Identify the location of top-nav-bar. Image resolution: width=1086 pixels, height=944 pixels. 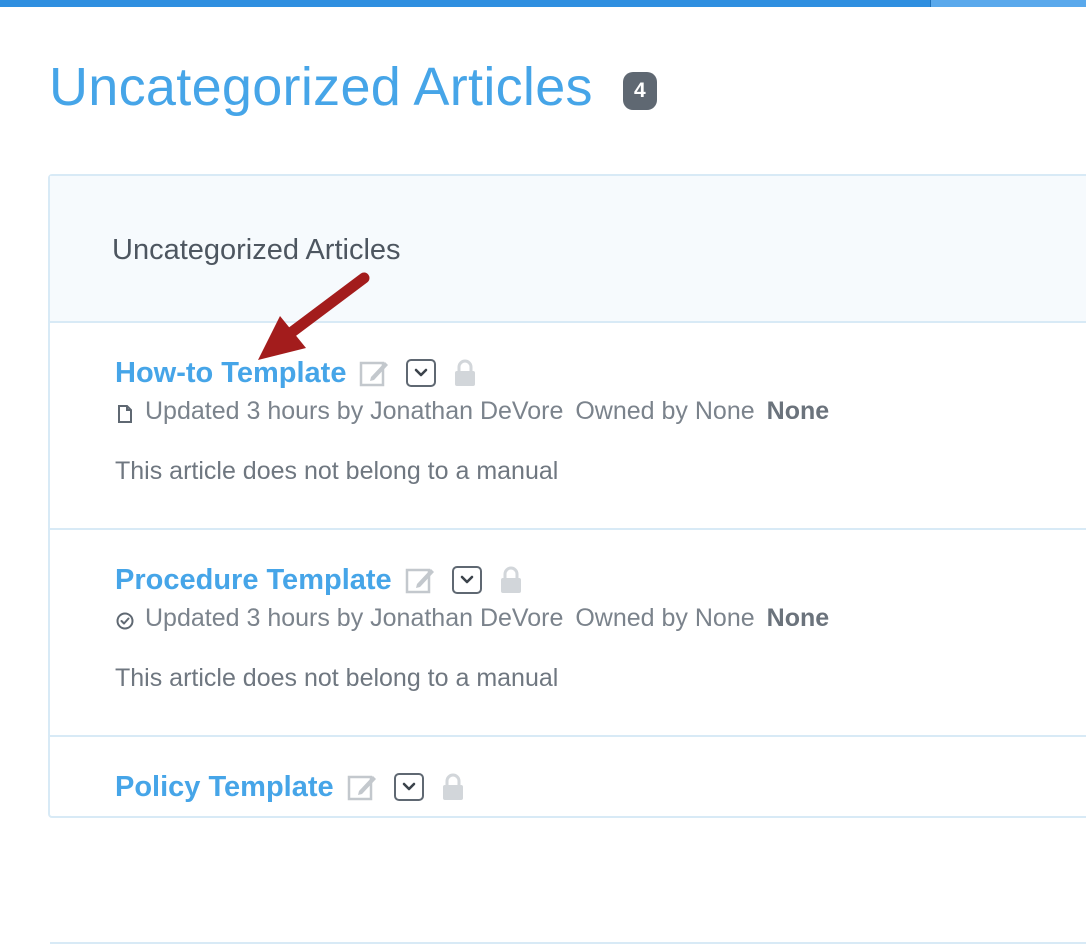
(543, 3).